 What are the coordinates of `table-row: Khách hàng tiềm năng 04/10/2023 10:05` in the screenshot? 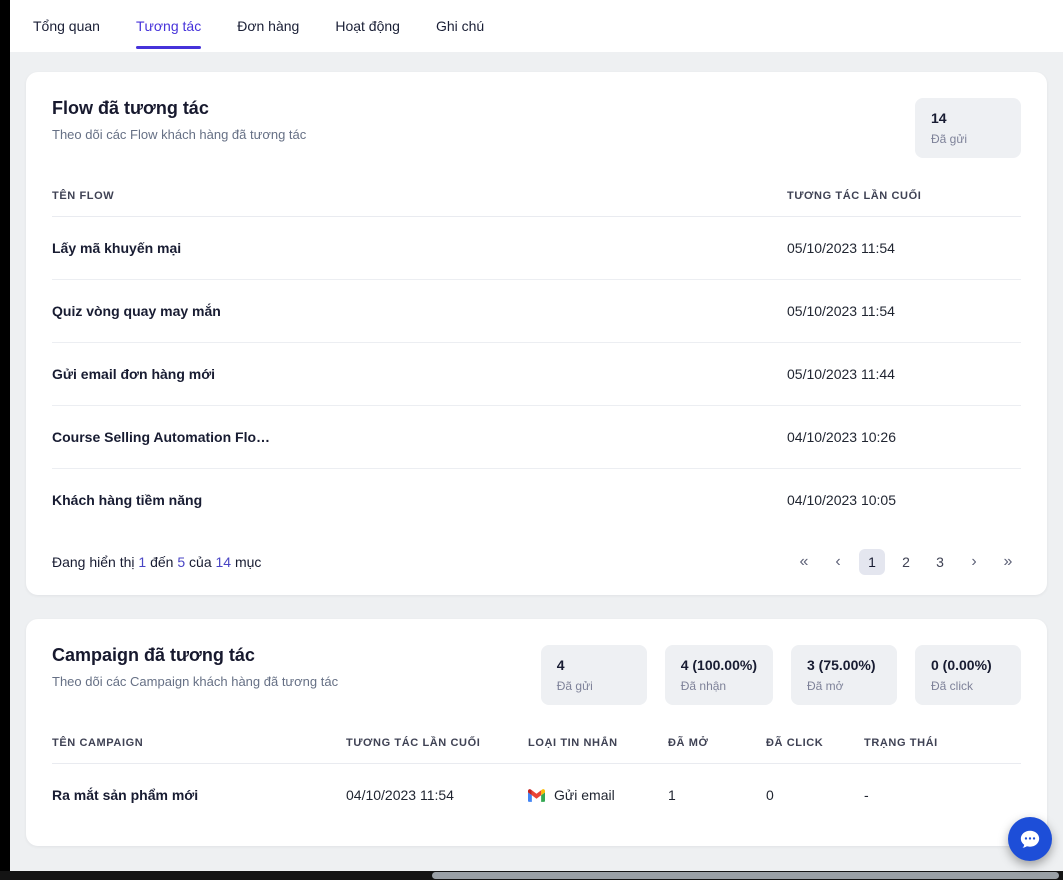 It's located at (536, 500).